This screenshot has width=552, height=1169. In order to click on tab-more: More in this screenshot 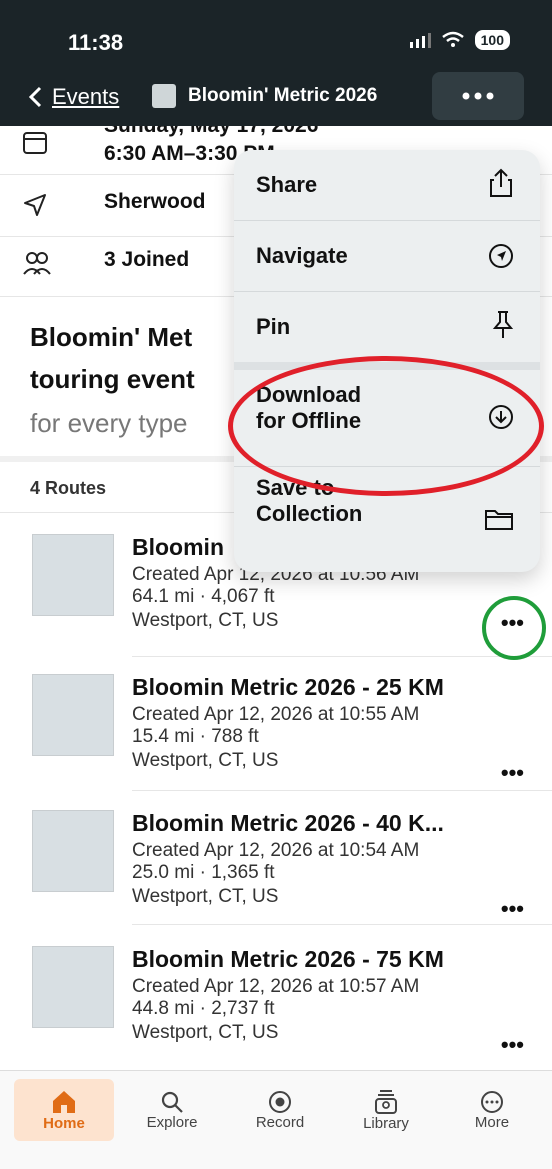, I will do `click(492, 1110)`.